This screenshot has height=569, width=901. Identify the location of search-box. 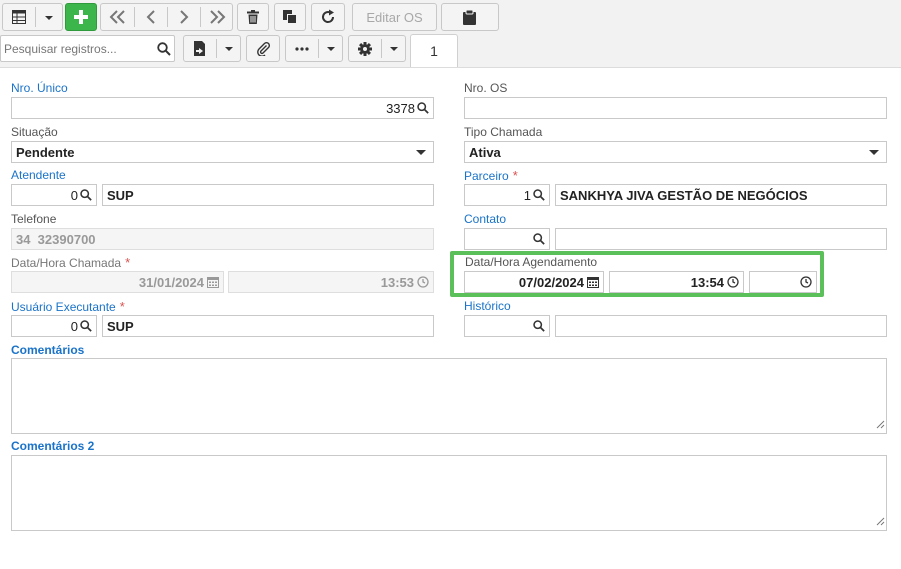
(87, 48).